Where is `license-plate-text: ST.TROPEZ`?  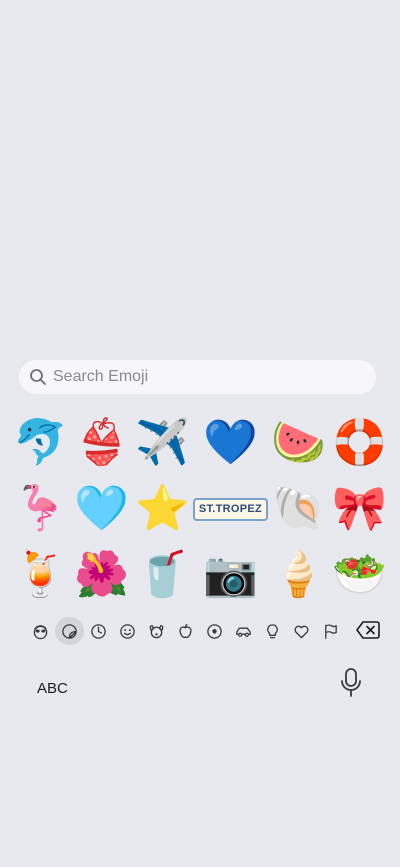
license-plate-text: ST.TROPEZ is located at coordinates (230, 509).